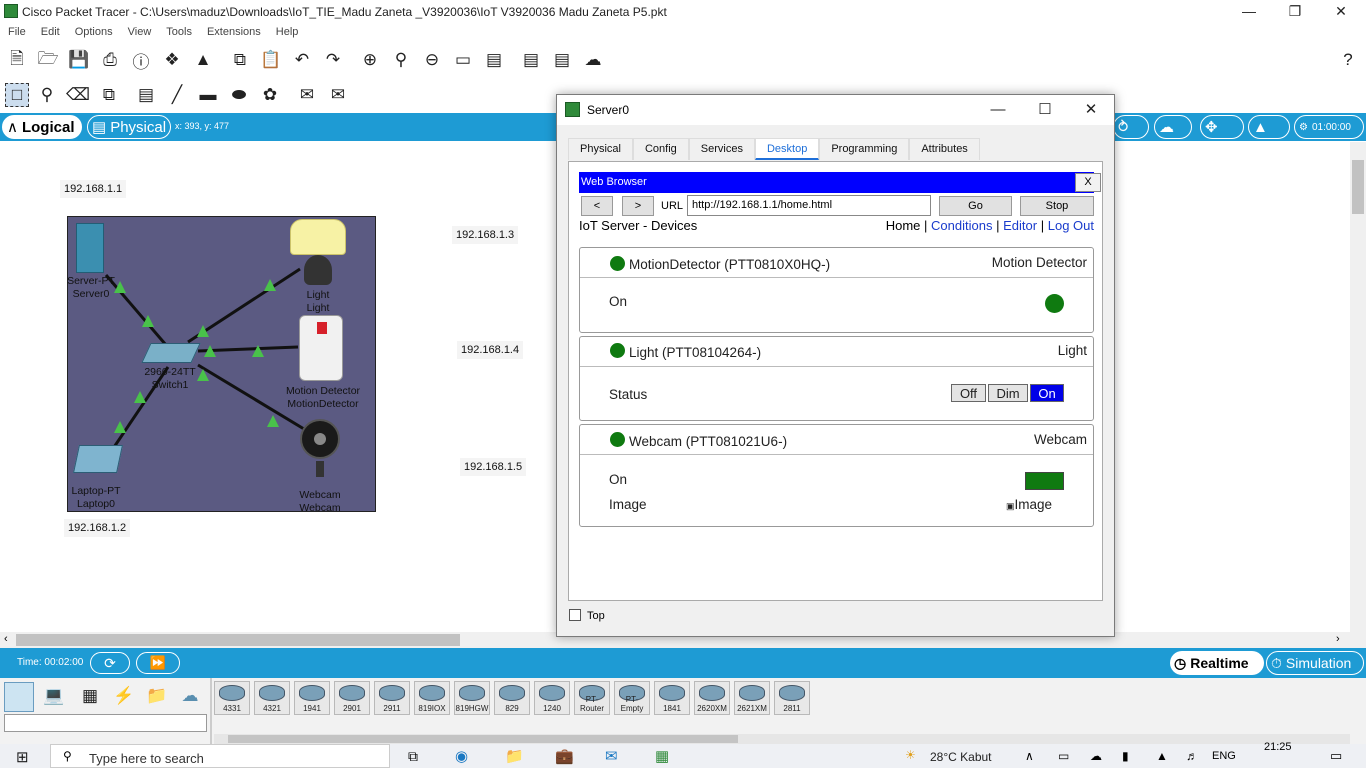 The image size is (1366, 768). I want to click on help-question-icon: ?, so click(1348, 60).